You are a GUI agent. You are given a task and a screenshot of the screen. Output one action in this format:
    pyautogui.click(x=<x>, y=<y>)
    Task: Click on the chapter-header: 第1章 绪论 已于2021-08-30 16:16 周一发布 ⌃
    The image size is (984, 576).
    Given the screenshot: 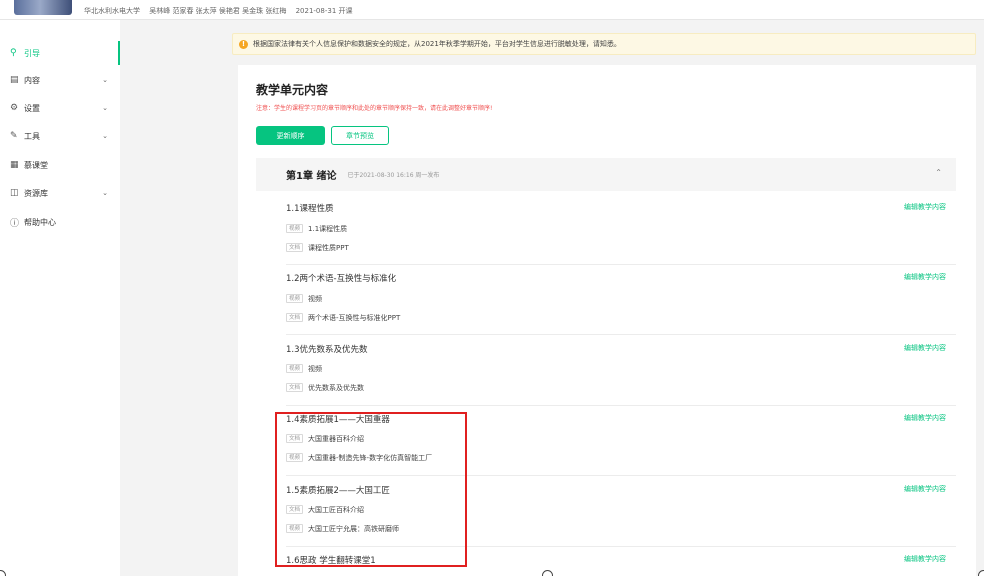 What is the action you would take?
    pyautogui.click(x=606, y=174)
    